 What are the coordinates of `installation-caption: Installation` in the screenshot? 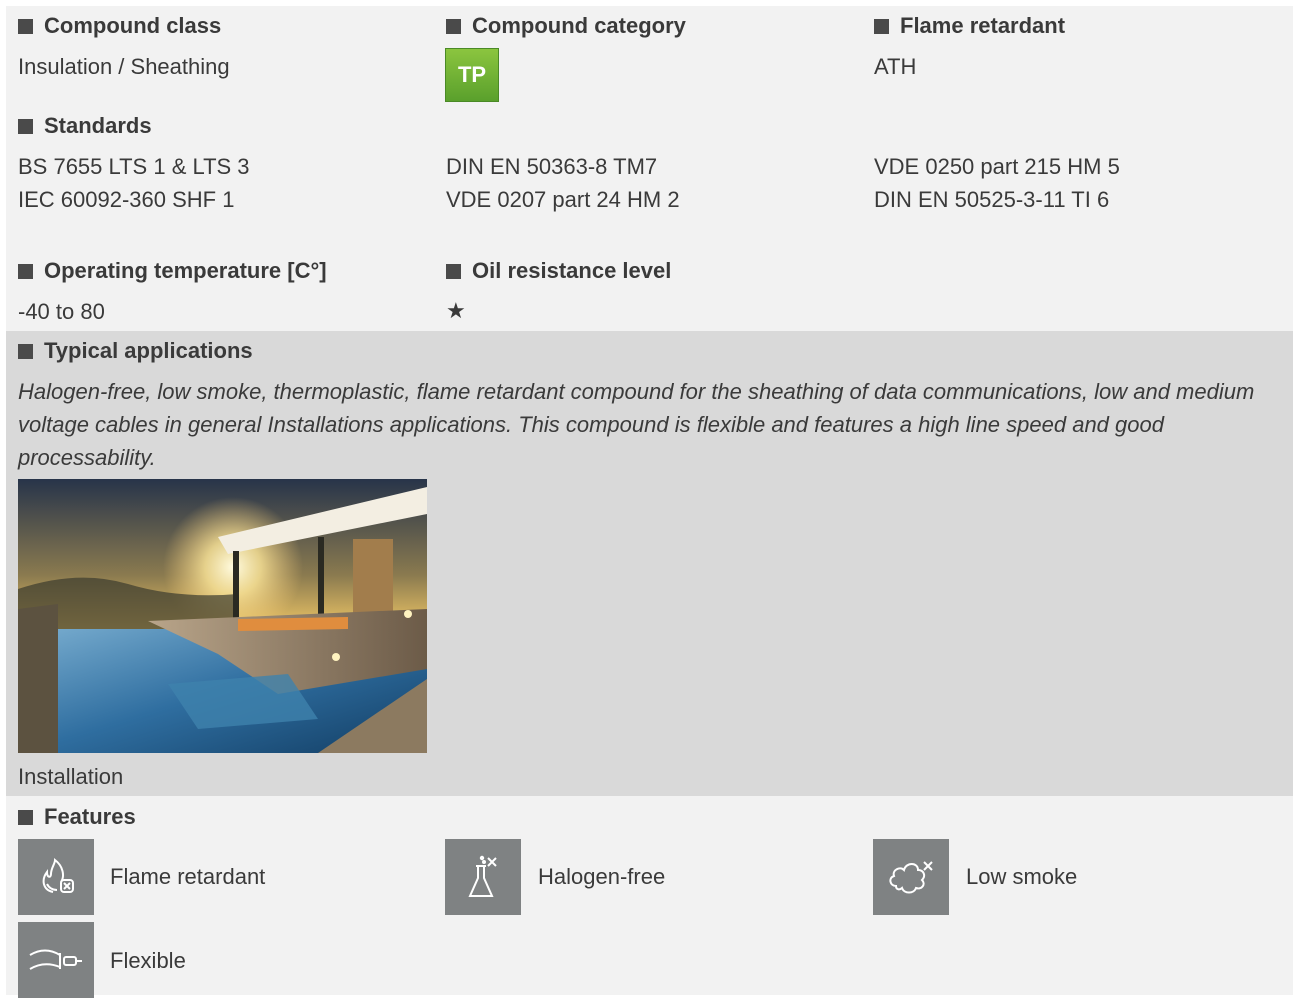 It's located at (71, 776).